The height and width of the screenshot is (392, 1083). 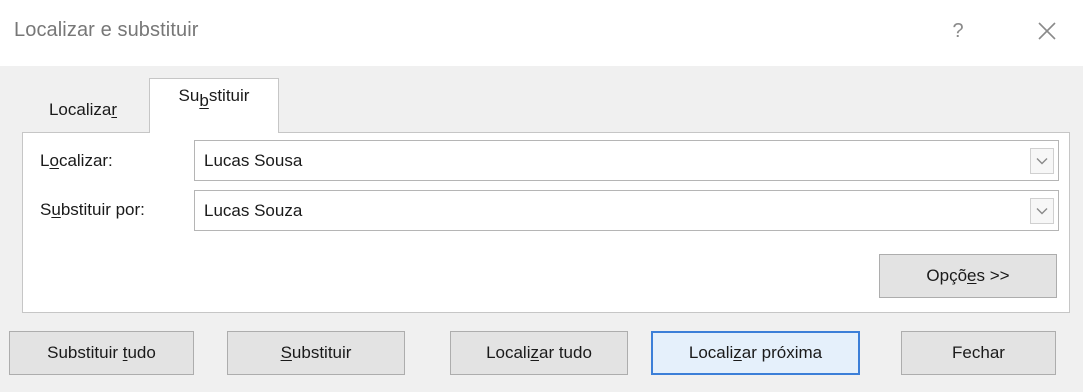 I want to click on tab-label: Substituir, so click(x=214, y=98).